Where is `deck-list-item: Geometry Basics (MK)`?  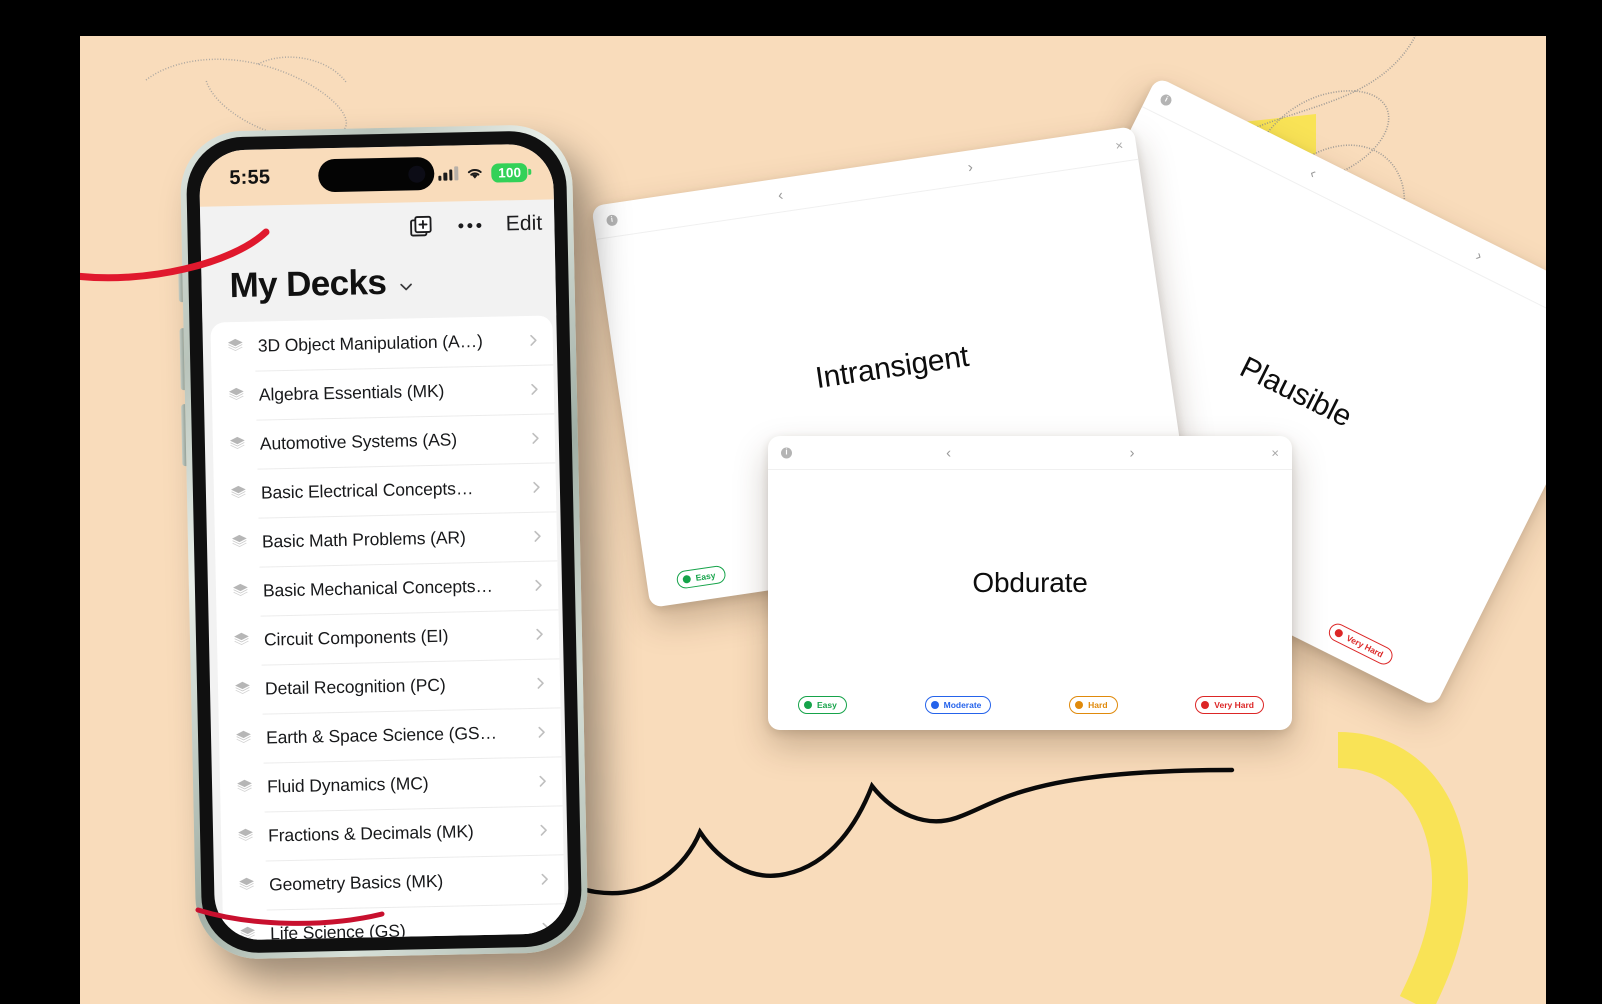 deck-list-item: Geometry Basics (MK) is located at coordinates (393, 882).